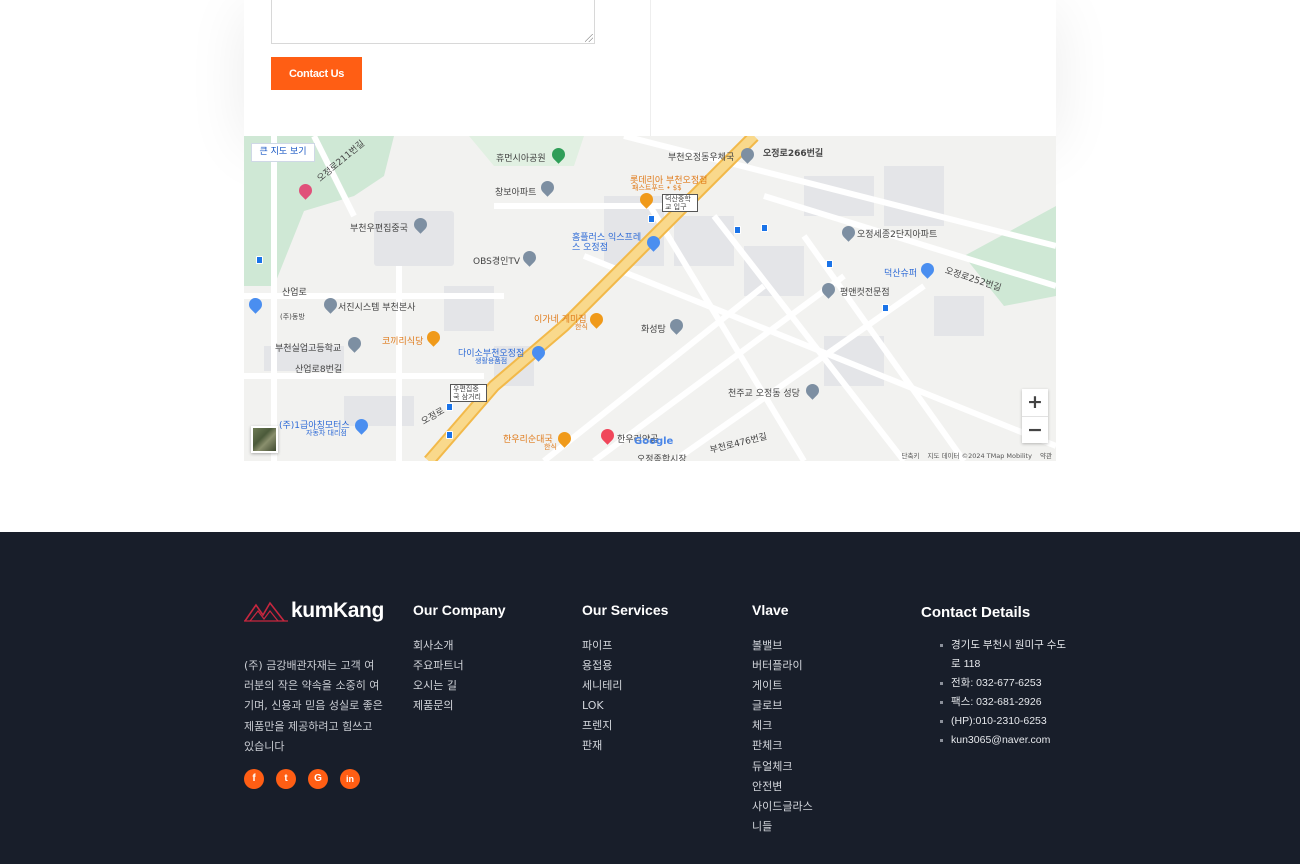  Describe the element at coordinates (680, 203) in the screenshot. I see `map-label: 덕산중학교 입구` at that location.